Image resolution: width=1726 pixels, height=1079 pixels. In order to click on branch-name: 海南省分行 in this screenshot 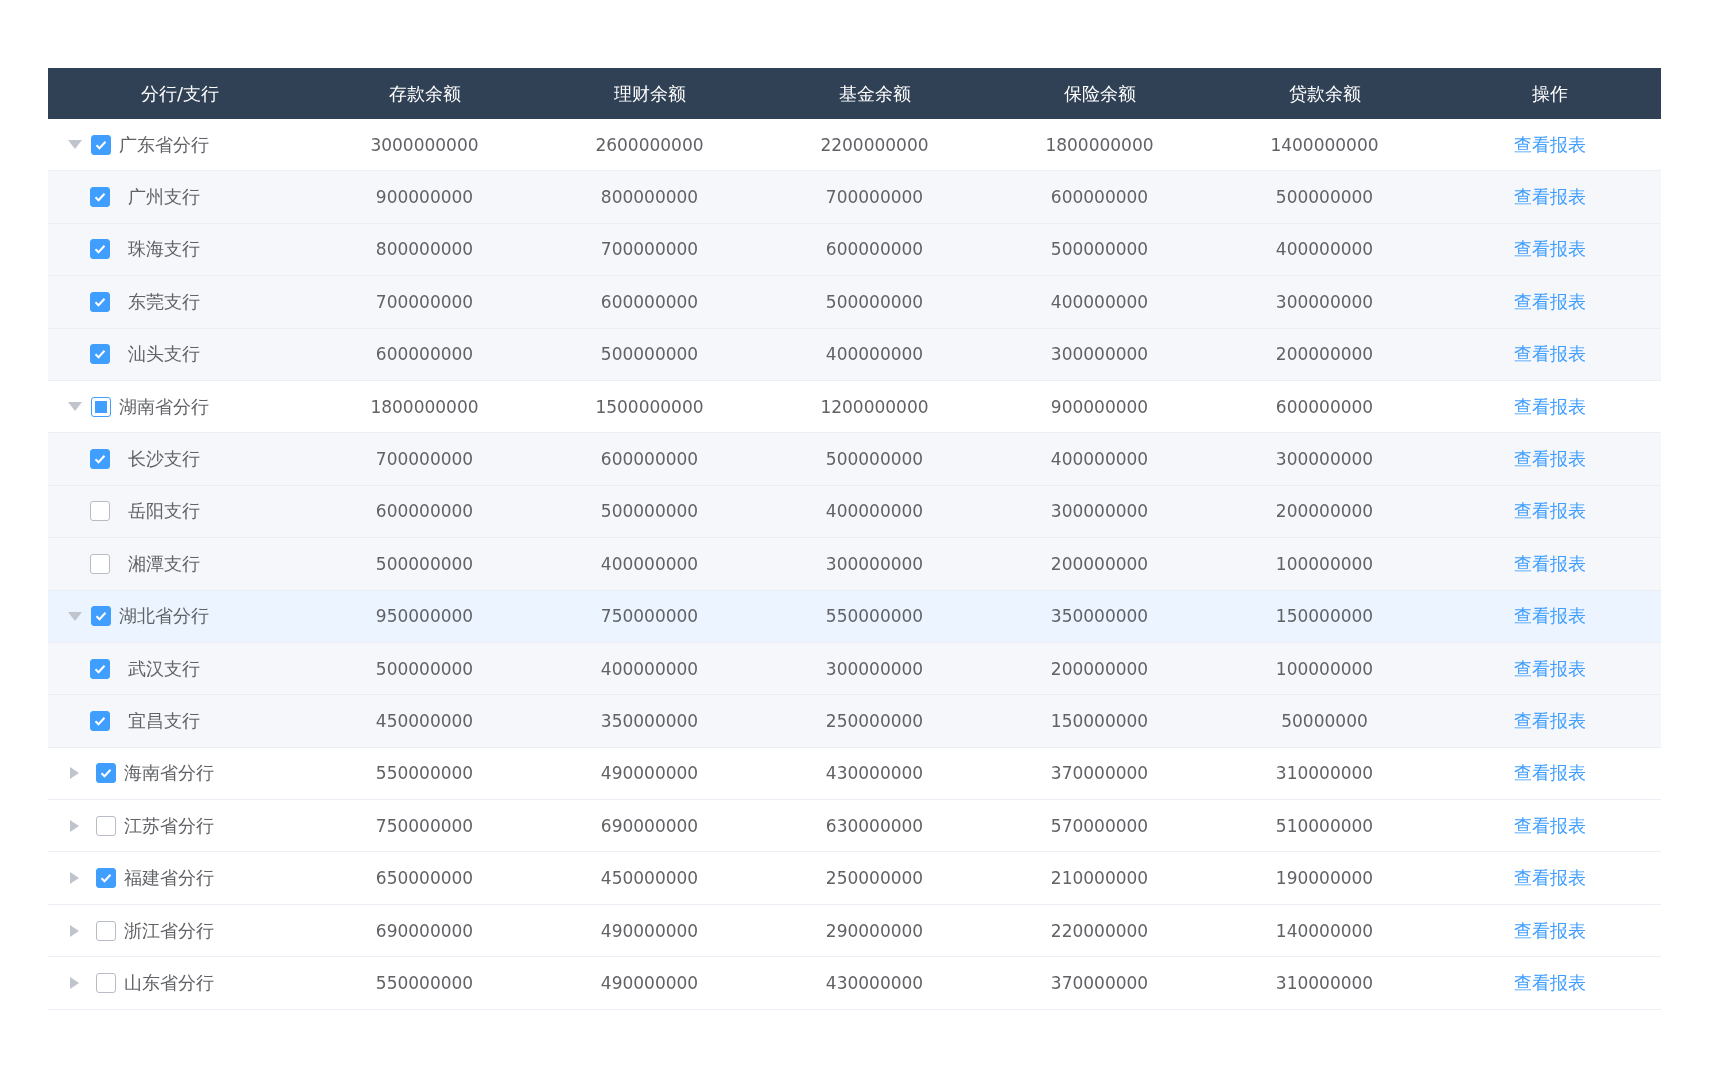, I will do `click(169, 773)`.